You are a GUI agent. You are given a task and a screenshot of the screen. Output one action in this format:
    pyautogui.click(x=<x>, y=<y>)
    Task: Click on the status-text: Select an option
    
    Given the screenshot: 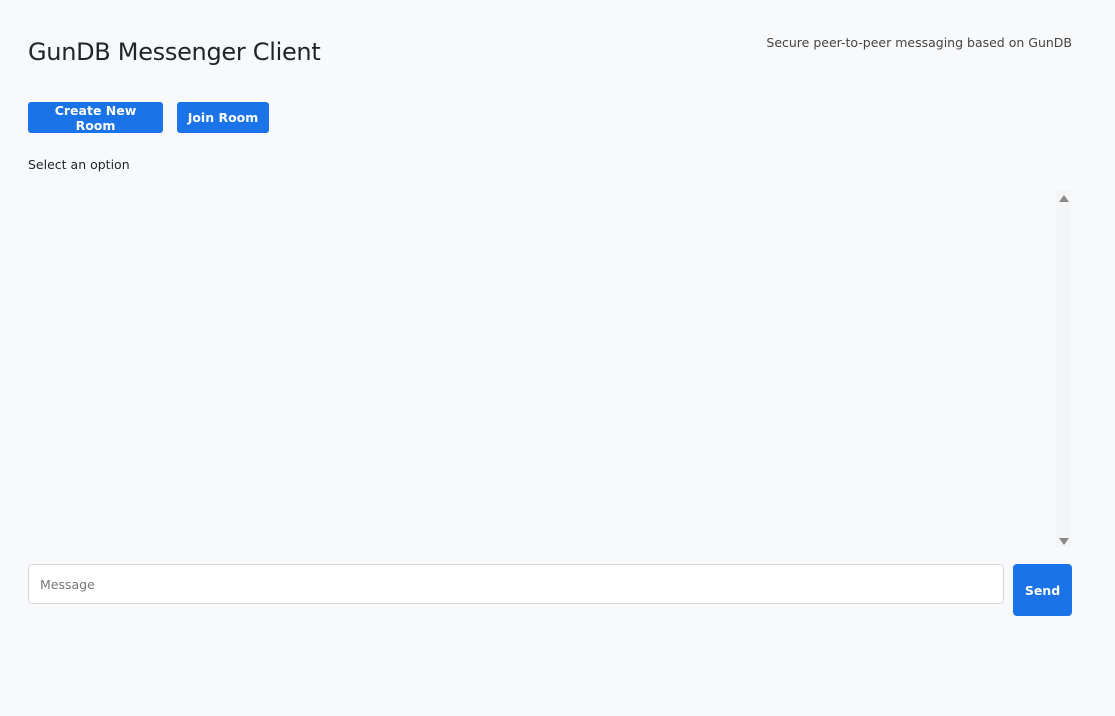 What is the action you would take?
    pyautogui.click(x=79, y=164)
    